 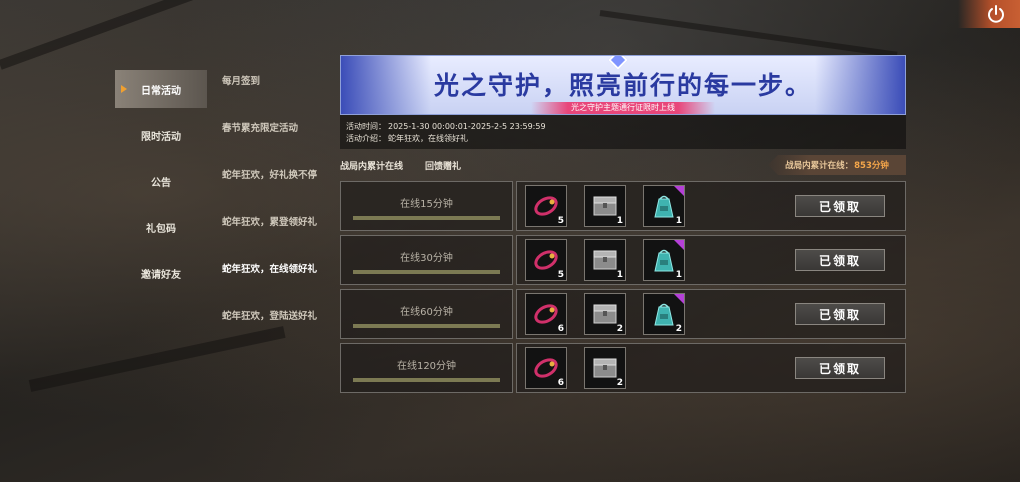 I want to click on activity-item-login-gift: 蛇年狂欢，登陆送好礼, so click(x=280, y=321).